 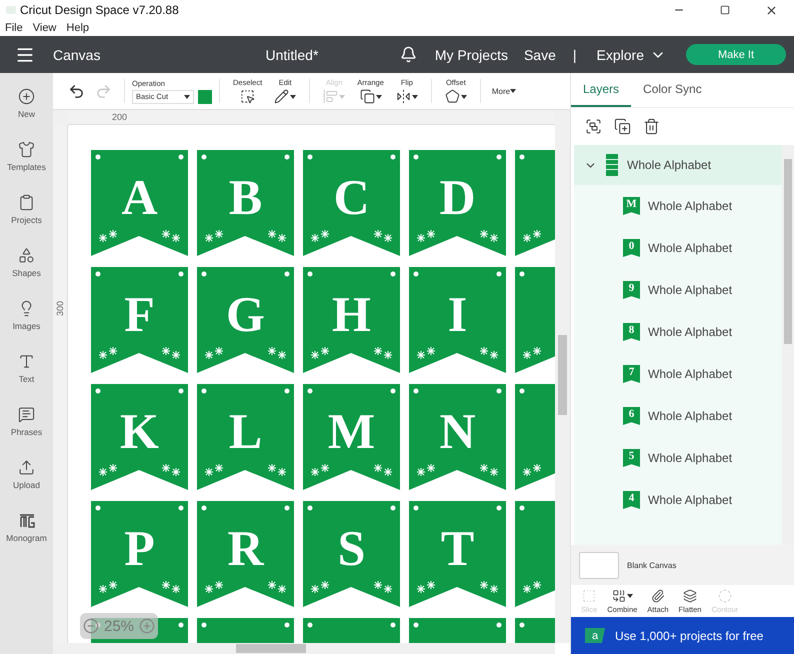 I want to click on sidebar-item: Images, so click(x=26, y=315).